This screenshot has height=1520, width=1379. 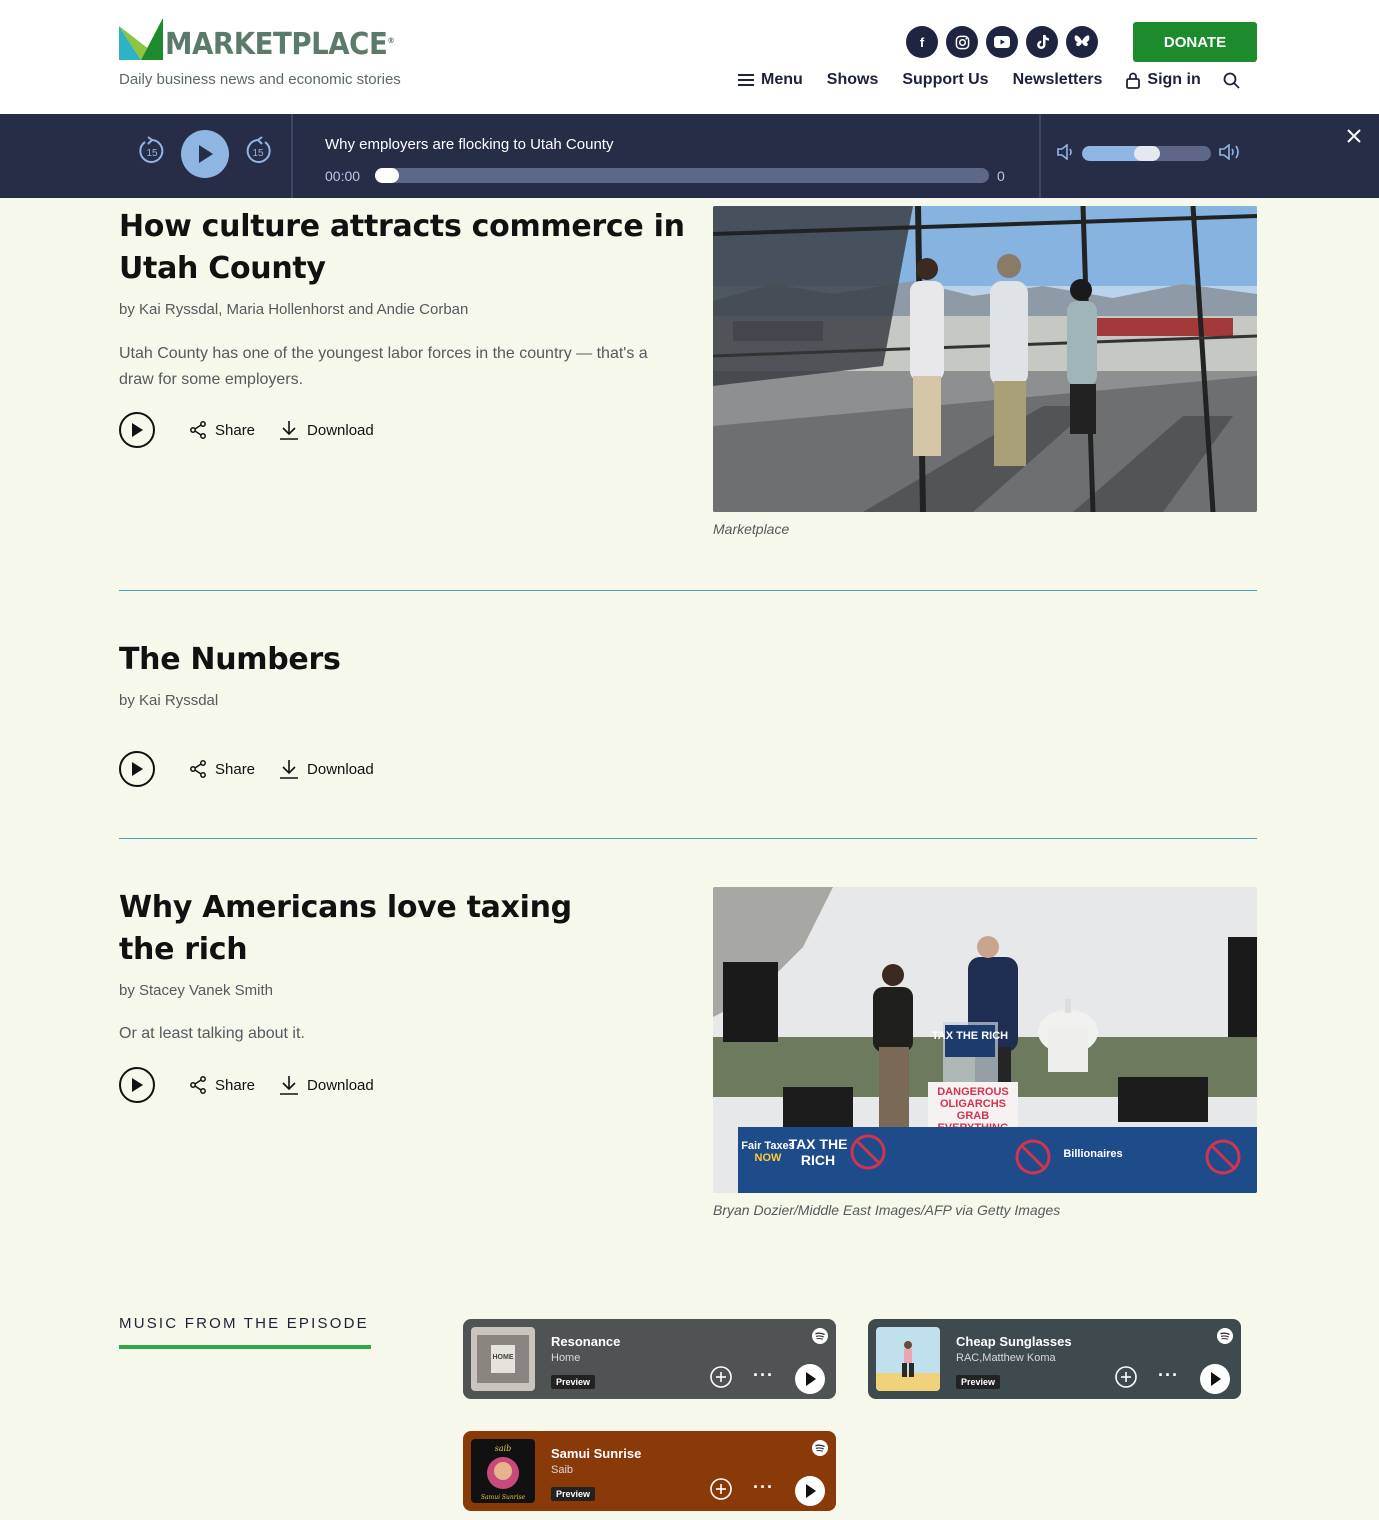 I want to click on volume-slider, so click(x=1146, y=153).